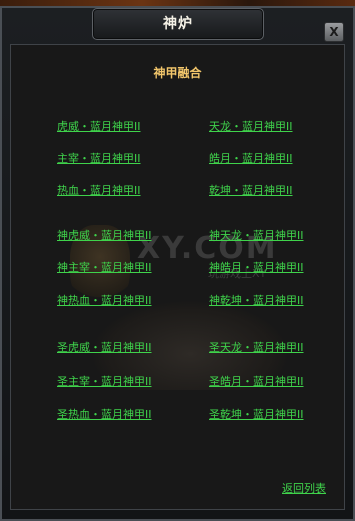 The width and height of the screenshot is (355, 521). What do you see at coordinates (251, 126) in the screenshot?
I see `recipe-link: 天龙・蓝月神甲II` at bounding box center [251, 126].